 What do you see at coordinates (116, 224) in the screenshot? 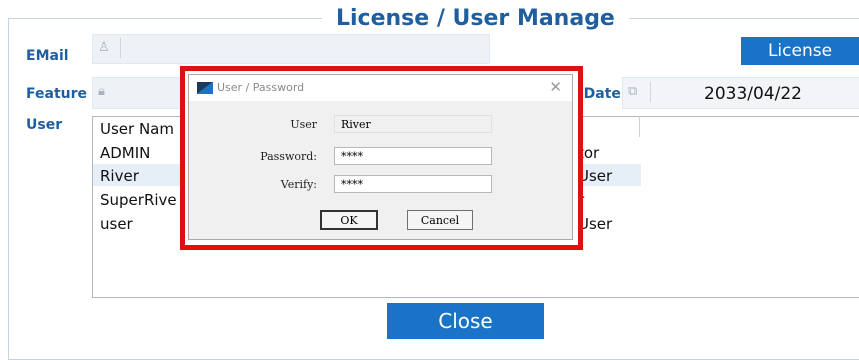
I see `table-row: user` at bounding box center [116, 224].